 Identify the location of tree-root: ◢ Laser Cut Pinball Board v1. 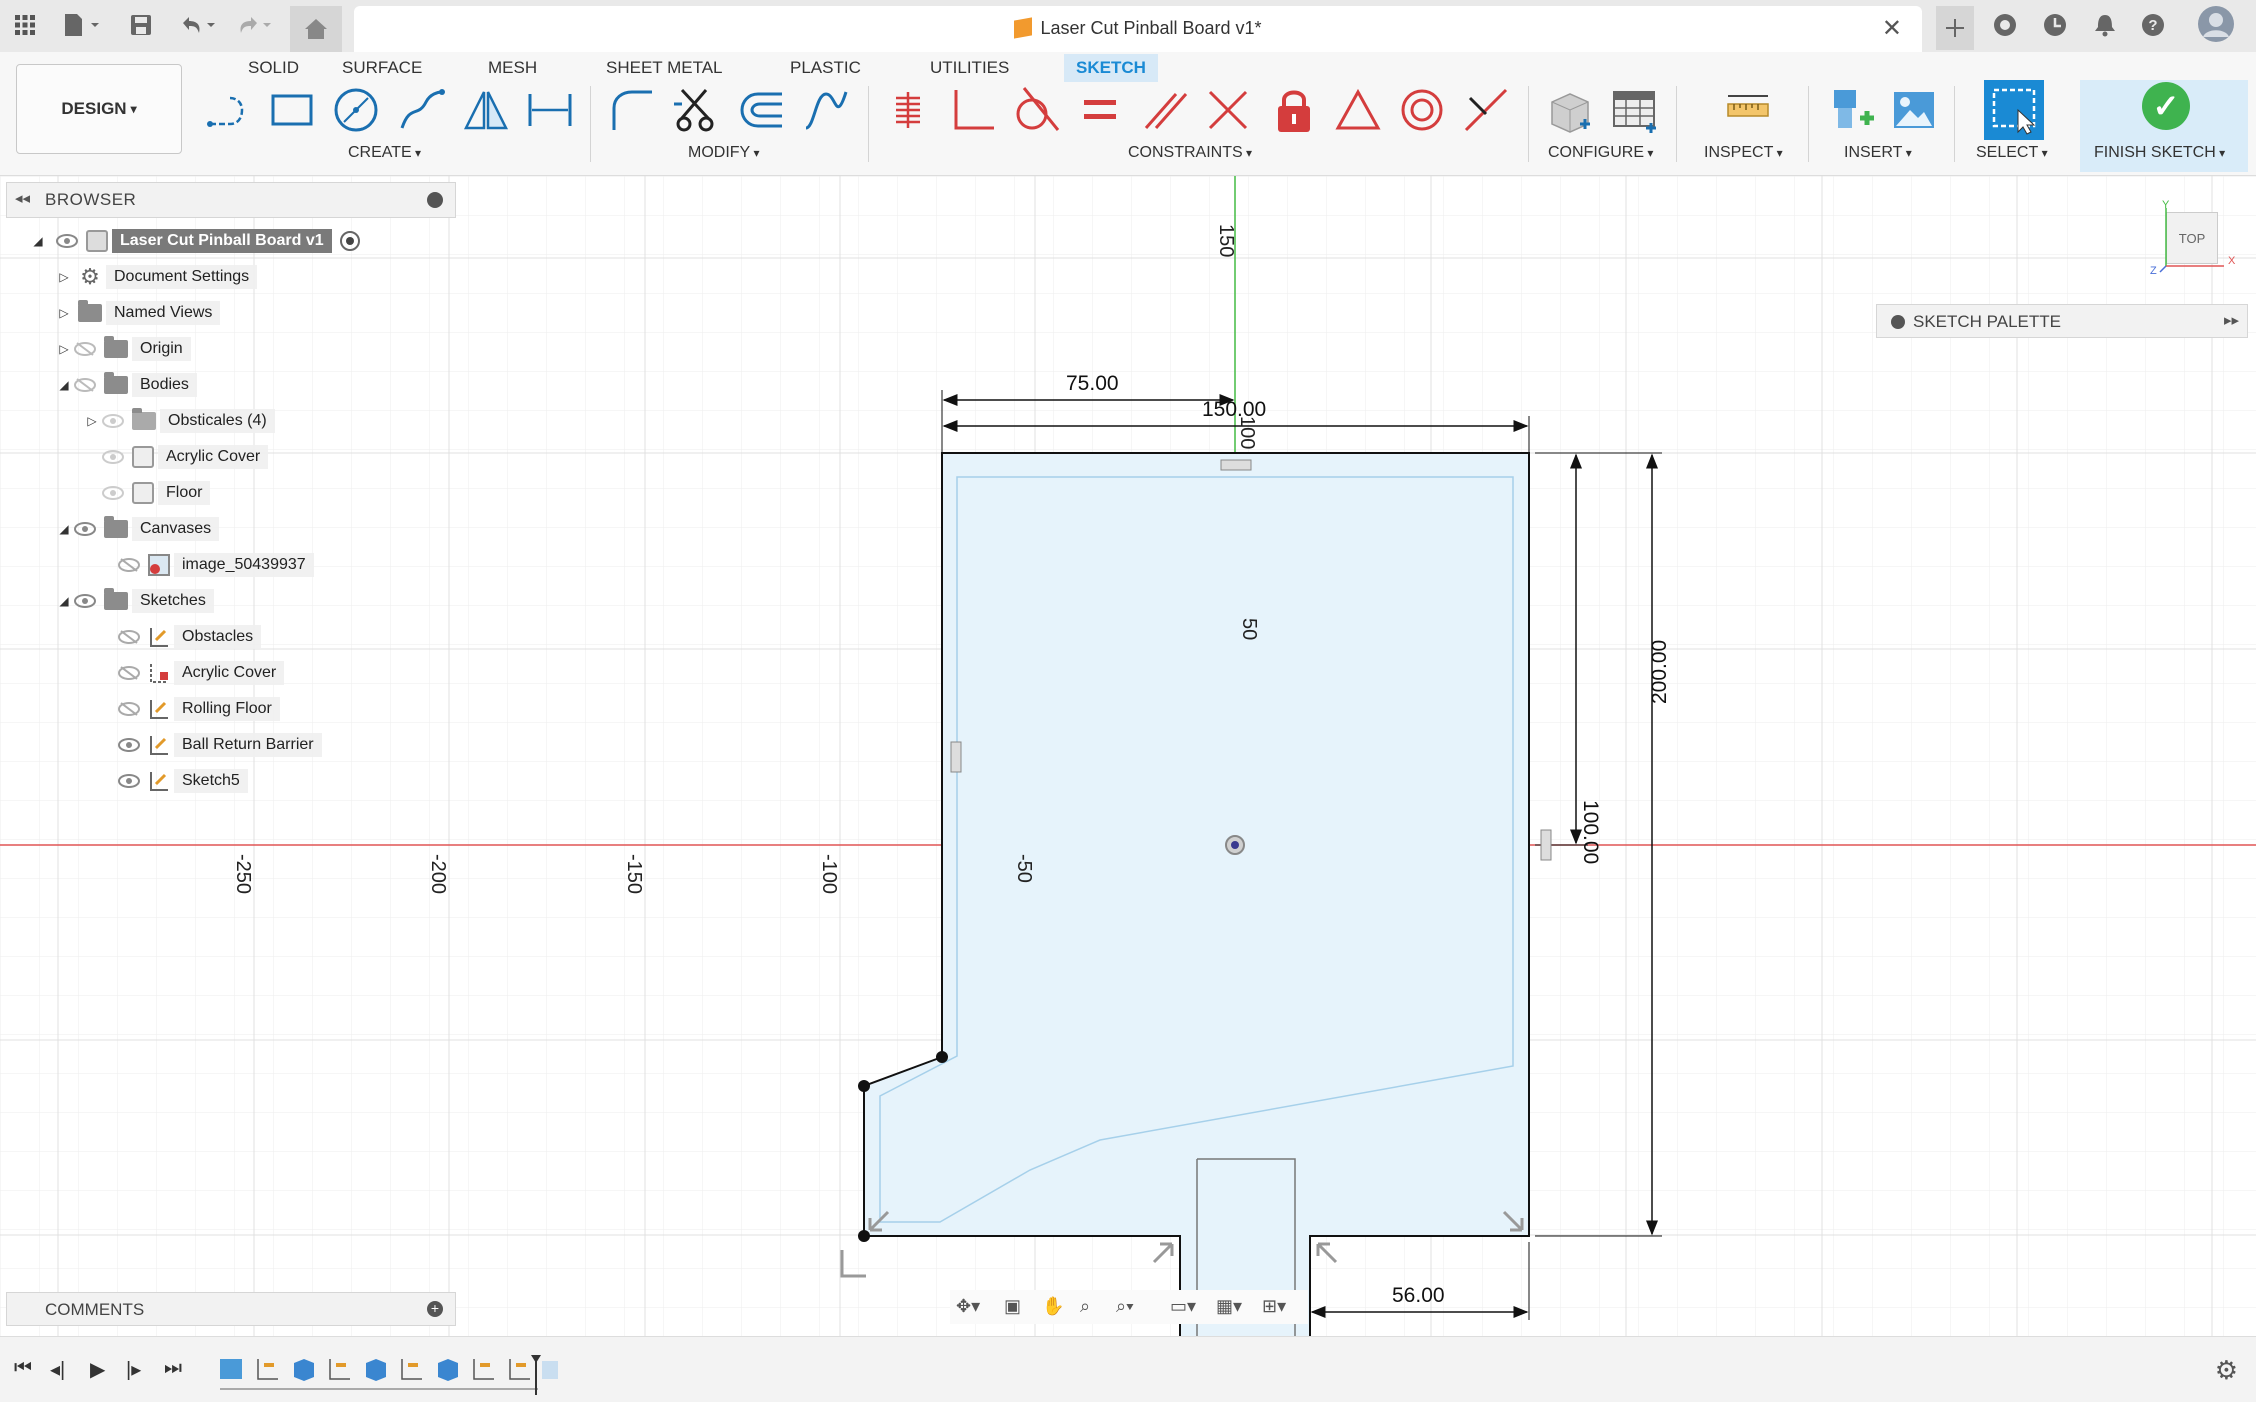
(195, 241).